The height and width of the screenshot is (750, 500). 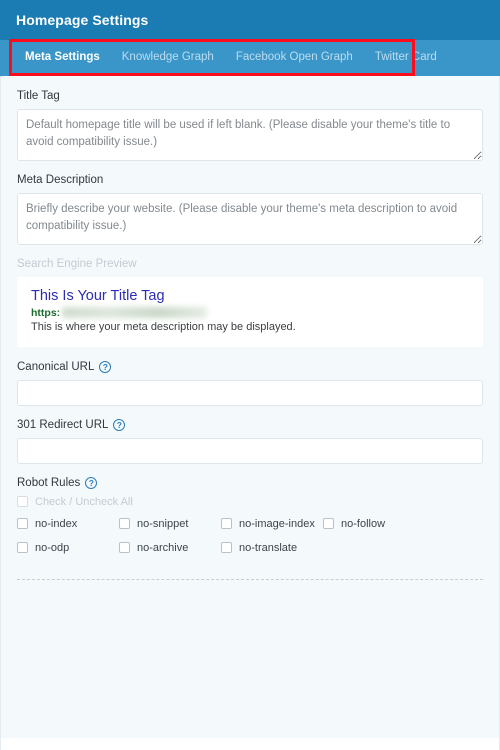 I want to click on footer-divider, so click(x=250, y=579).